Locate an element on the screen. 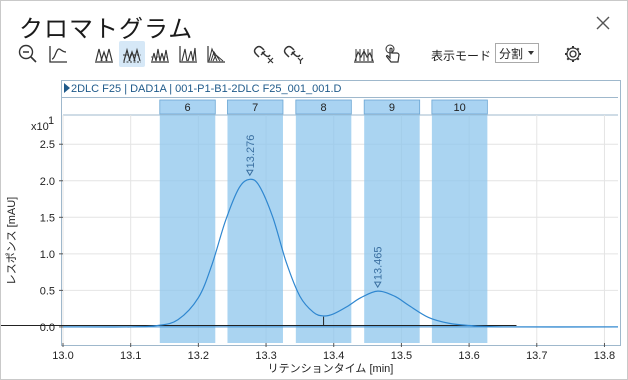 This screenshot has width=628, height=380. x-tick-label: 13.3 is located at coordinates (265, 356).